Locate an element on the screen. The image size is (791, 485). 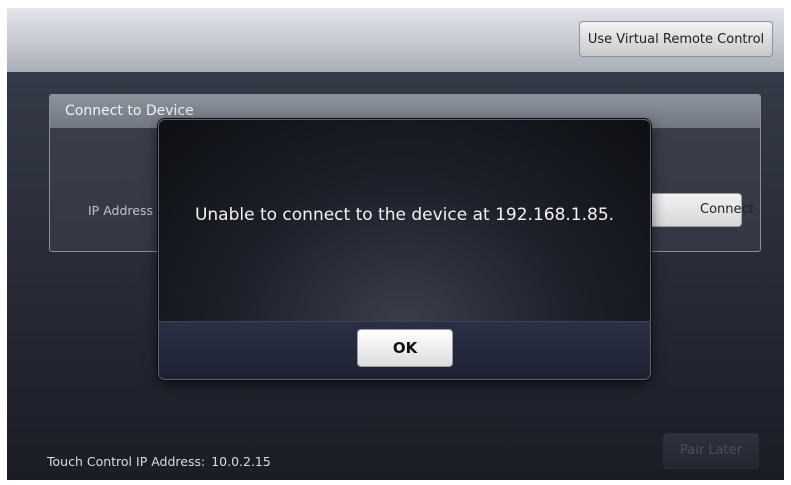
connect-button: Connect is located at coordinates (701, 210).